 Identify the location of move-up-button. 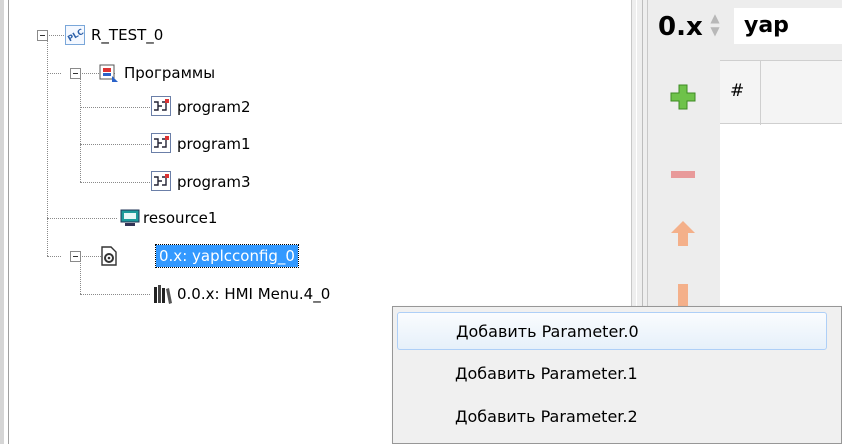
(683, 233).